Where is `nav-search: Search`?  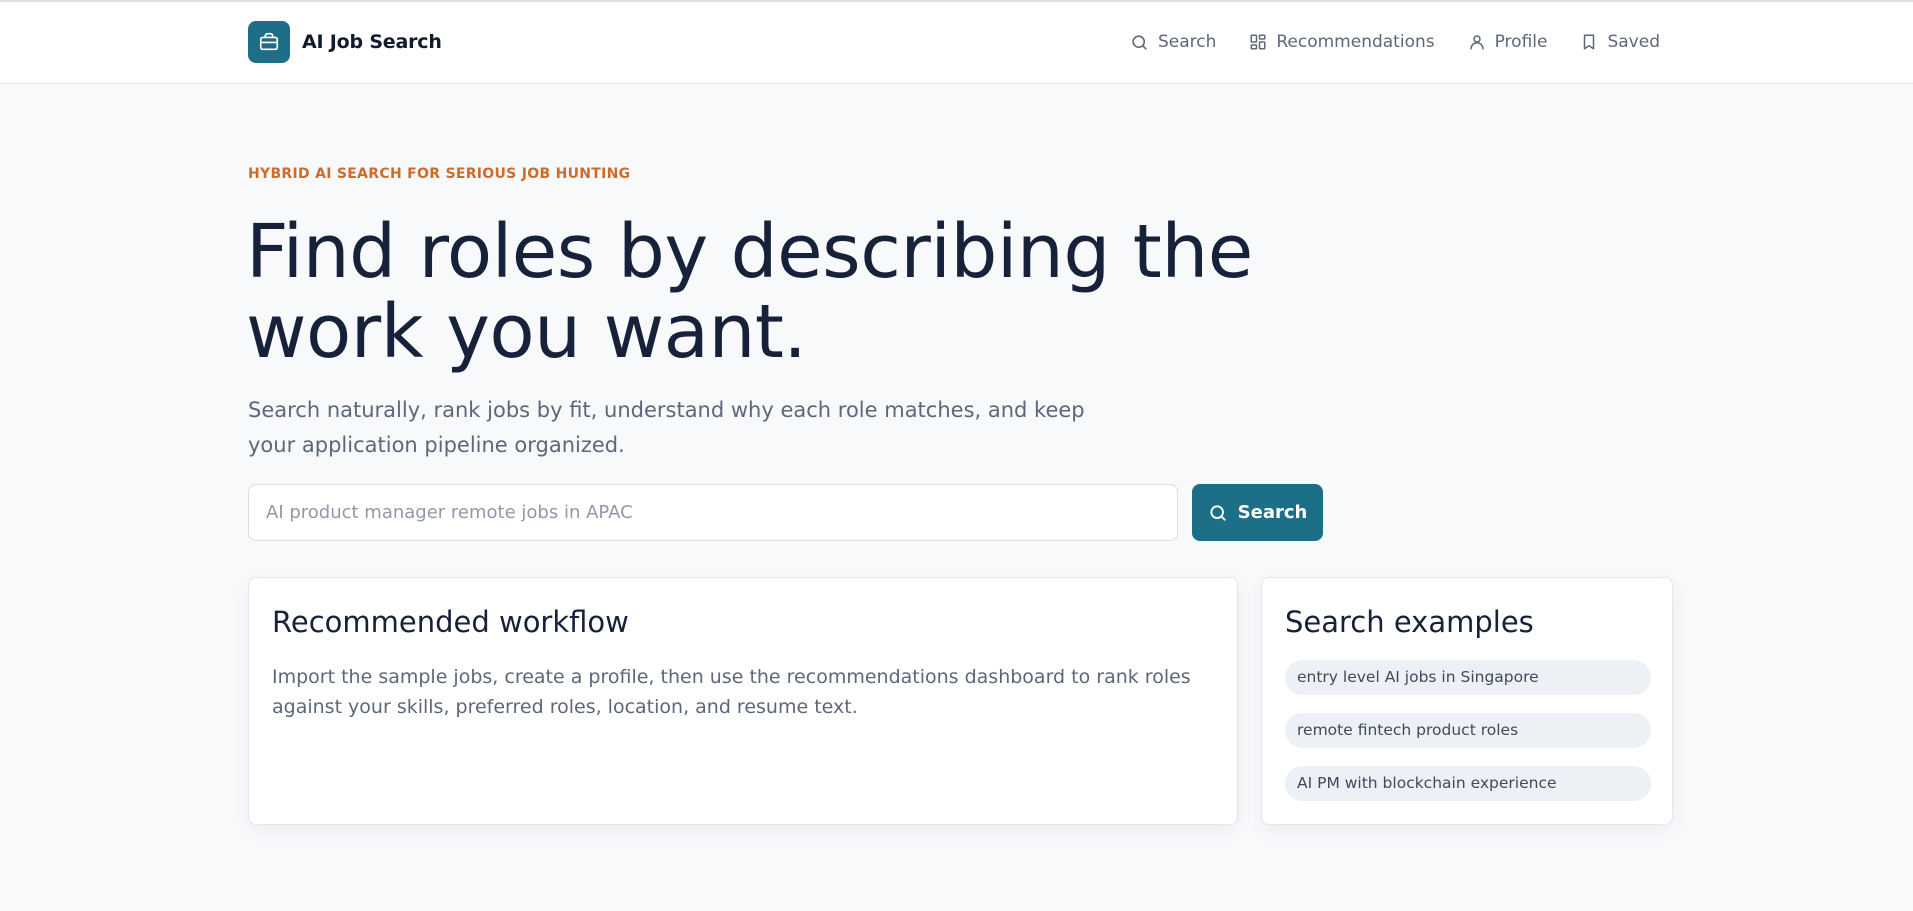
nav-search: Search is located at coordinates (1173, 42).